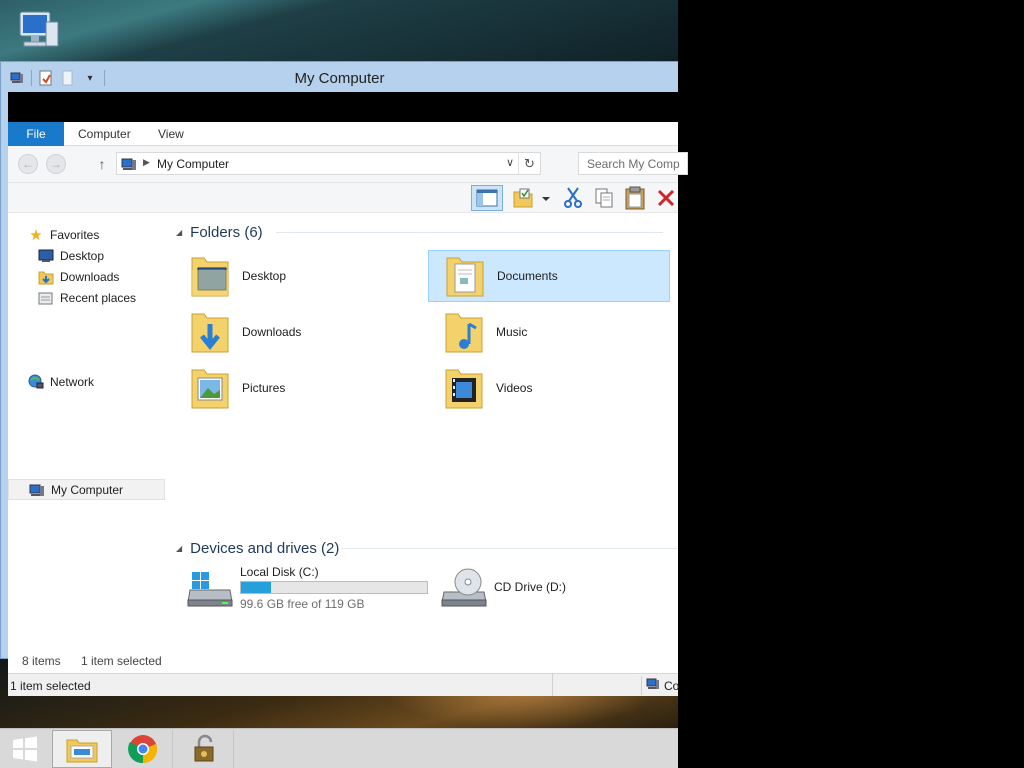 This screenshot has width=1024, height=768. I want to click on selection-count: 1 item selected, so click(121, 661).